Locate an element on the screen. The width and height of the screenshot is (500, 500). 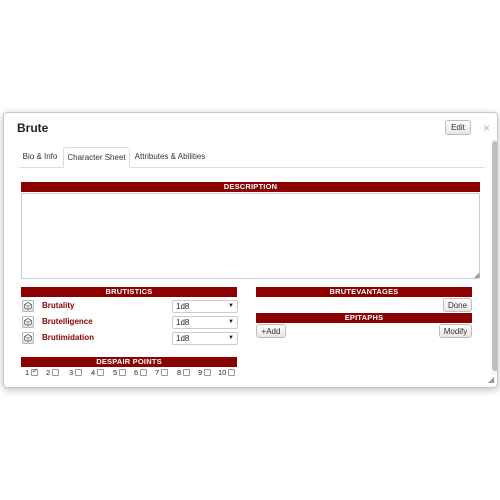
despair-points-header: DESPAIR POINTS is located at coordinates (129, 362).